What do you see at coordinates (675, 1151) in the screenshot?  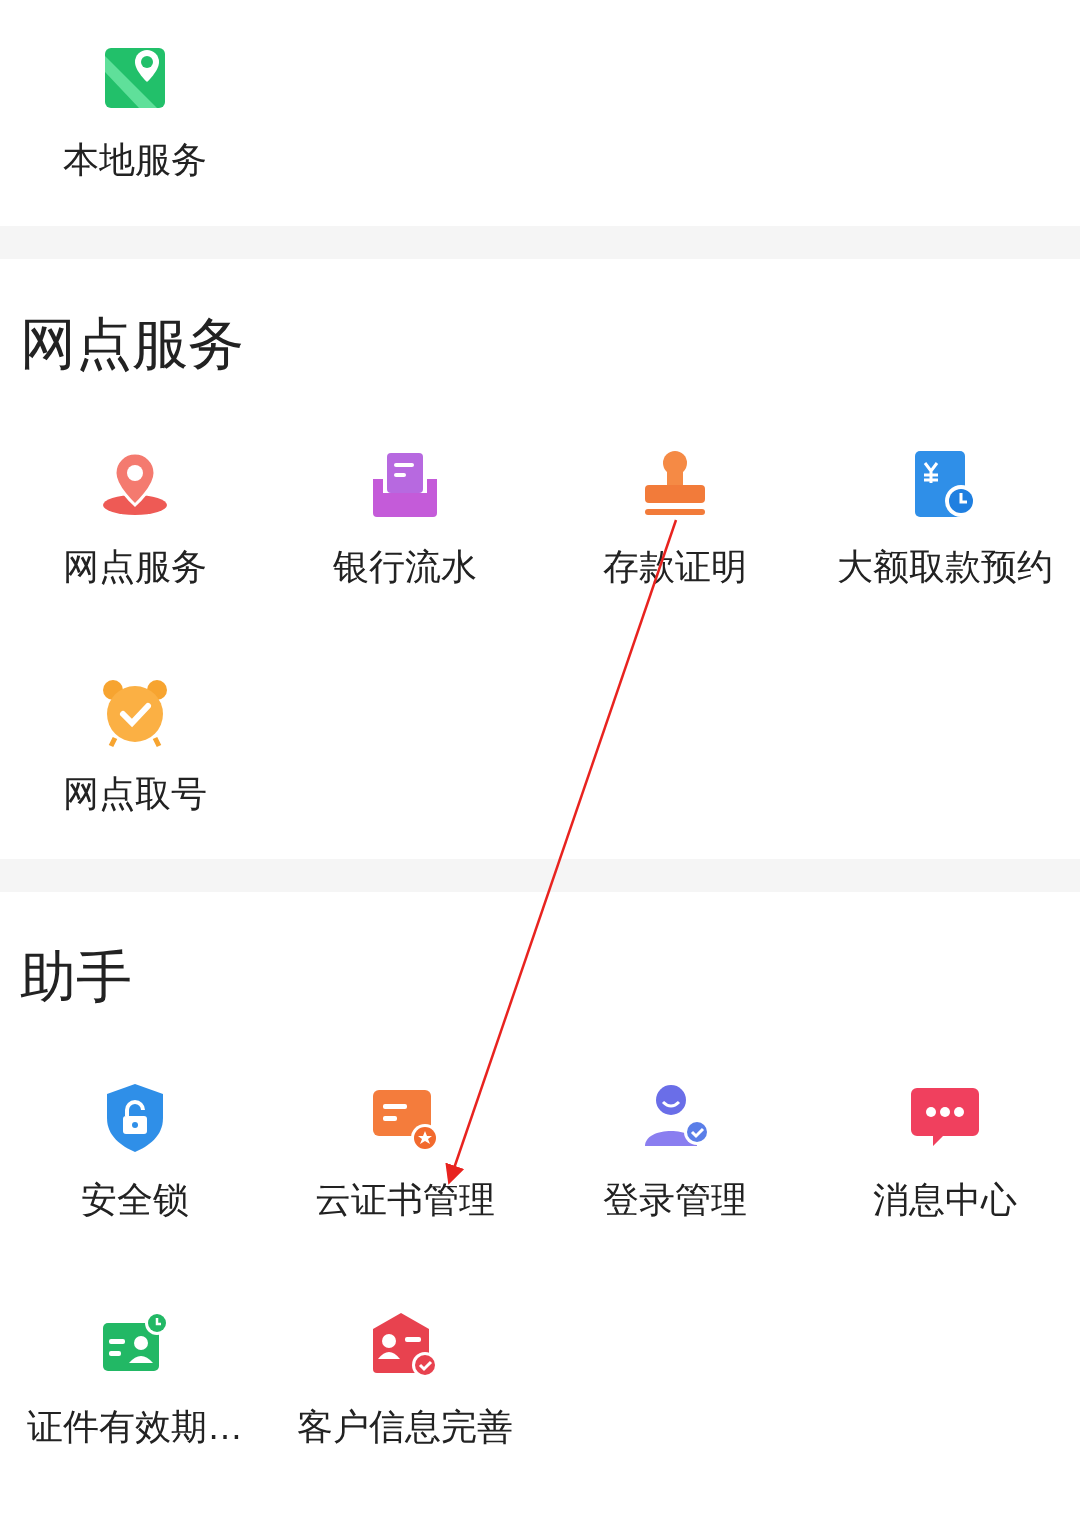 I see `service-item: 登录管理` at bounding box center [675, 1151].